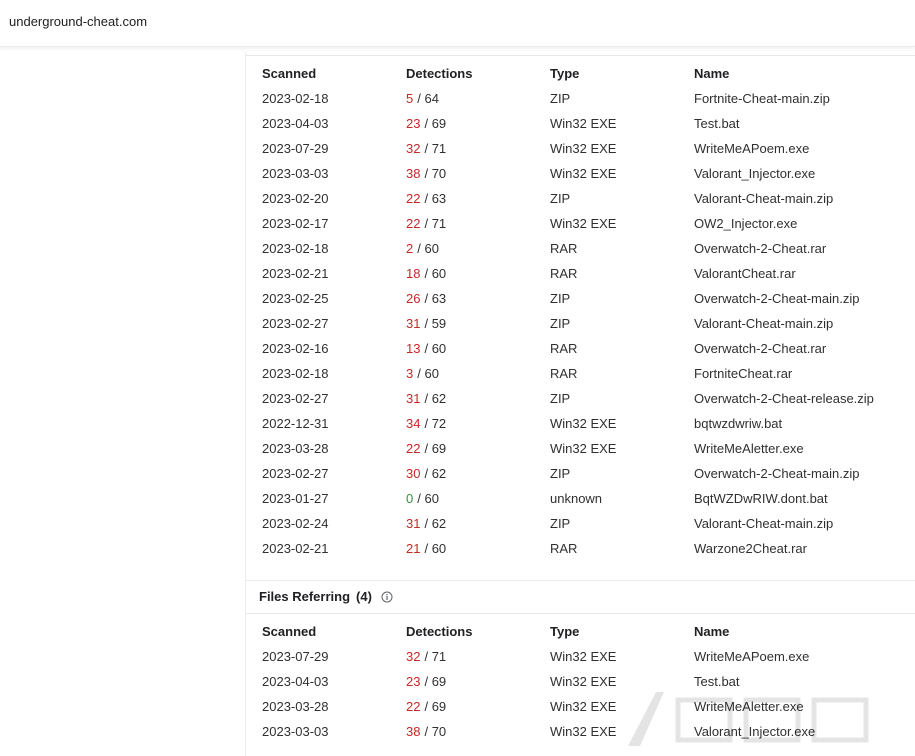  What do you see at coordinates (426, 298) in the screenshot?
I see `detections-ratio: 26/ 63` at bounding box center [426, 298].